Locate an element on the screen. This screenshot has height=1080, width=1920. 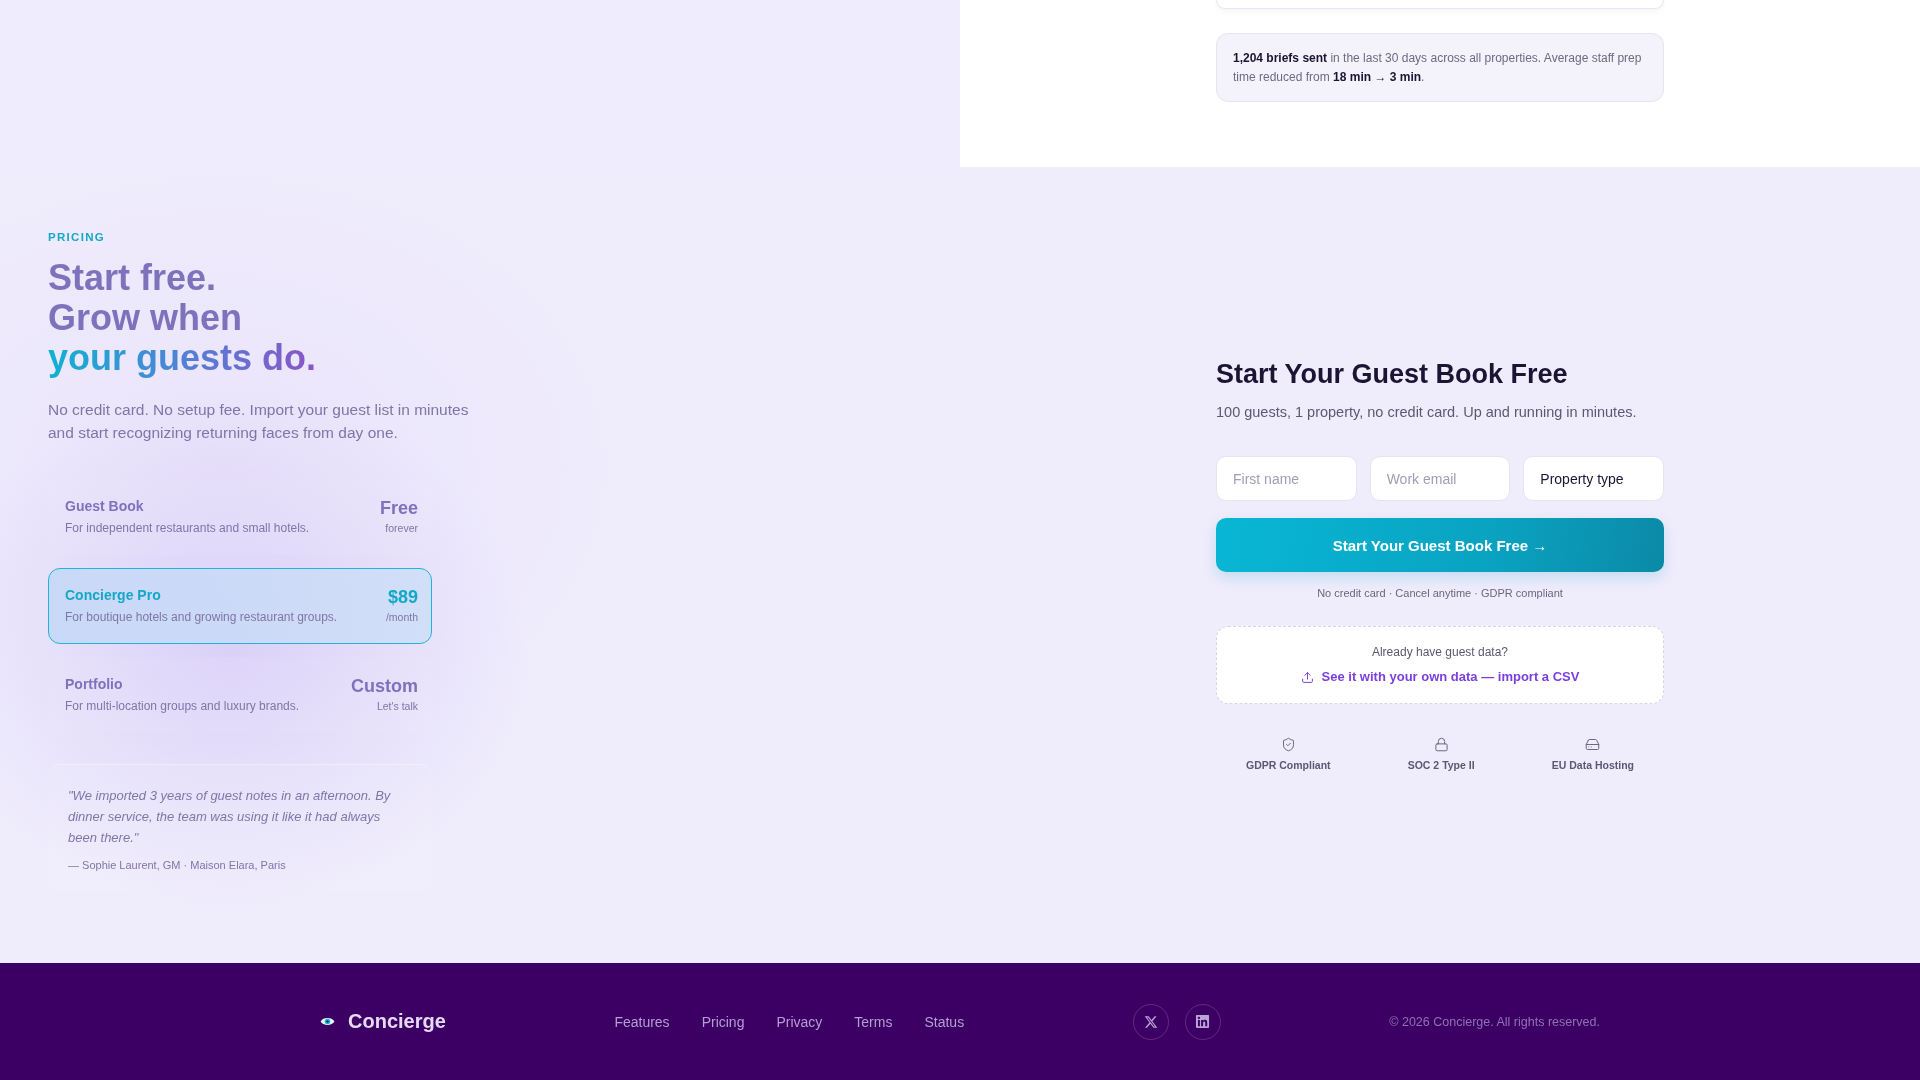
hard-drive-icon is located at coordinates (1593, 744).